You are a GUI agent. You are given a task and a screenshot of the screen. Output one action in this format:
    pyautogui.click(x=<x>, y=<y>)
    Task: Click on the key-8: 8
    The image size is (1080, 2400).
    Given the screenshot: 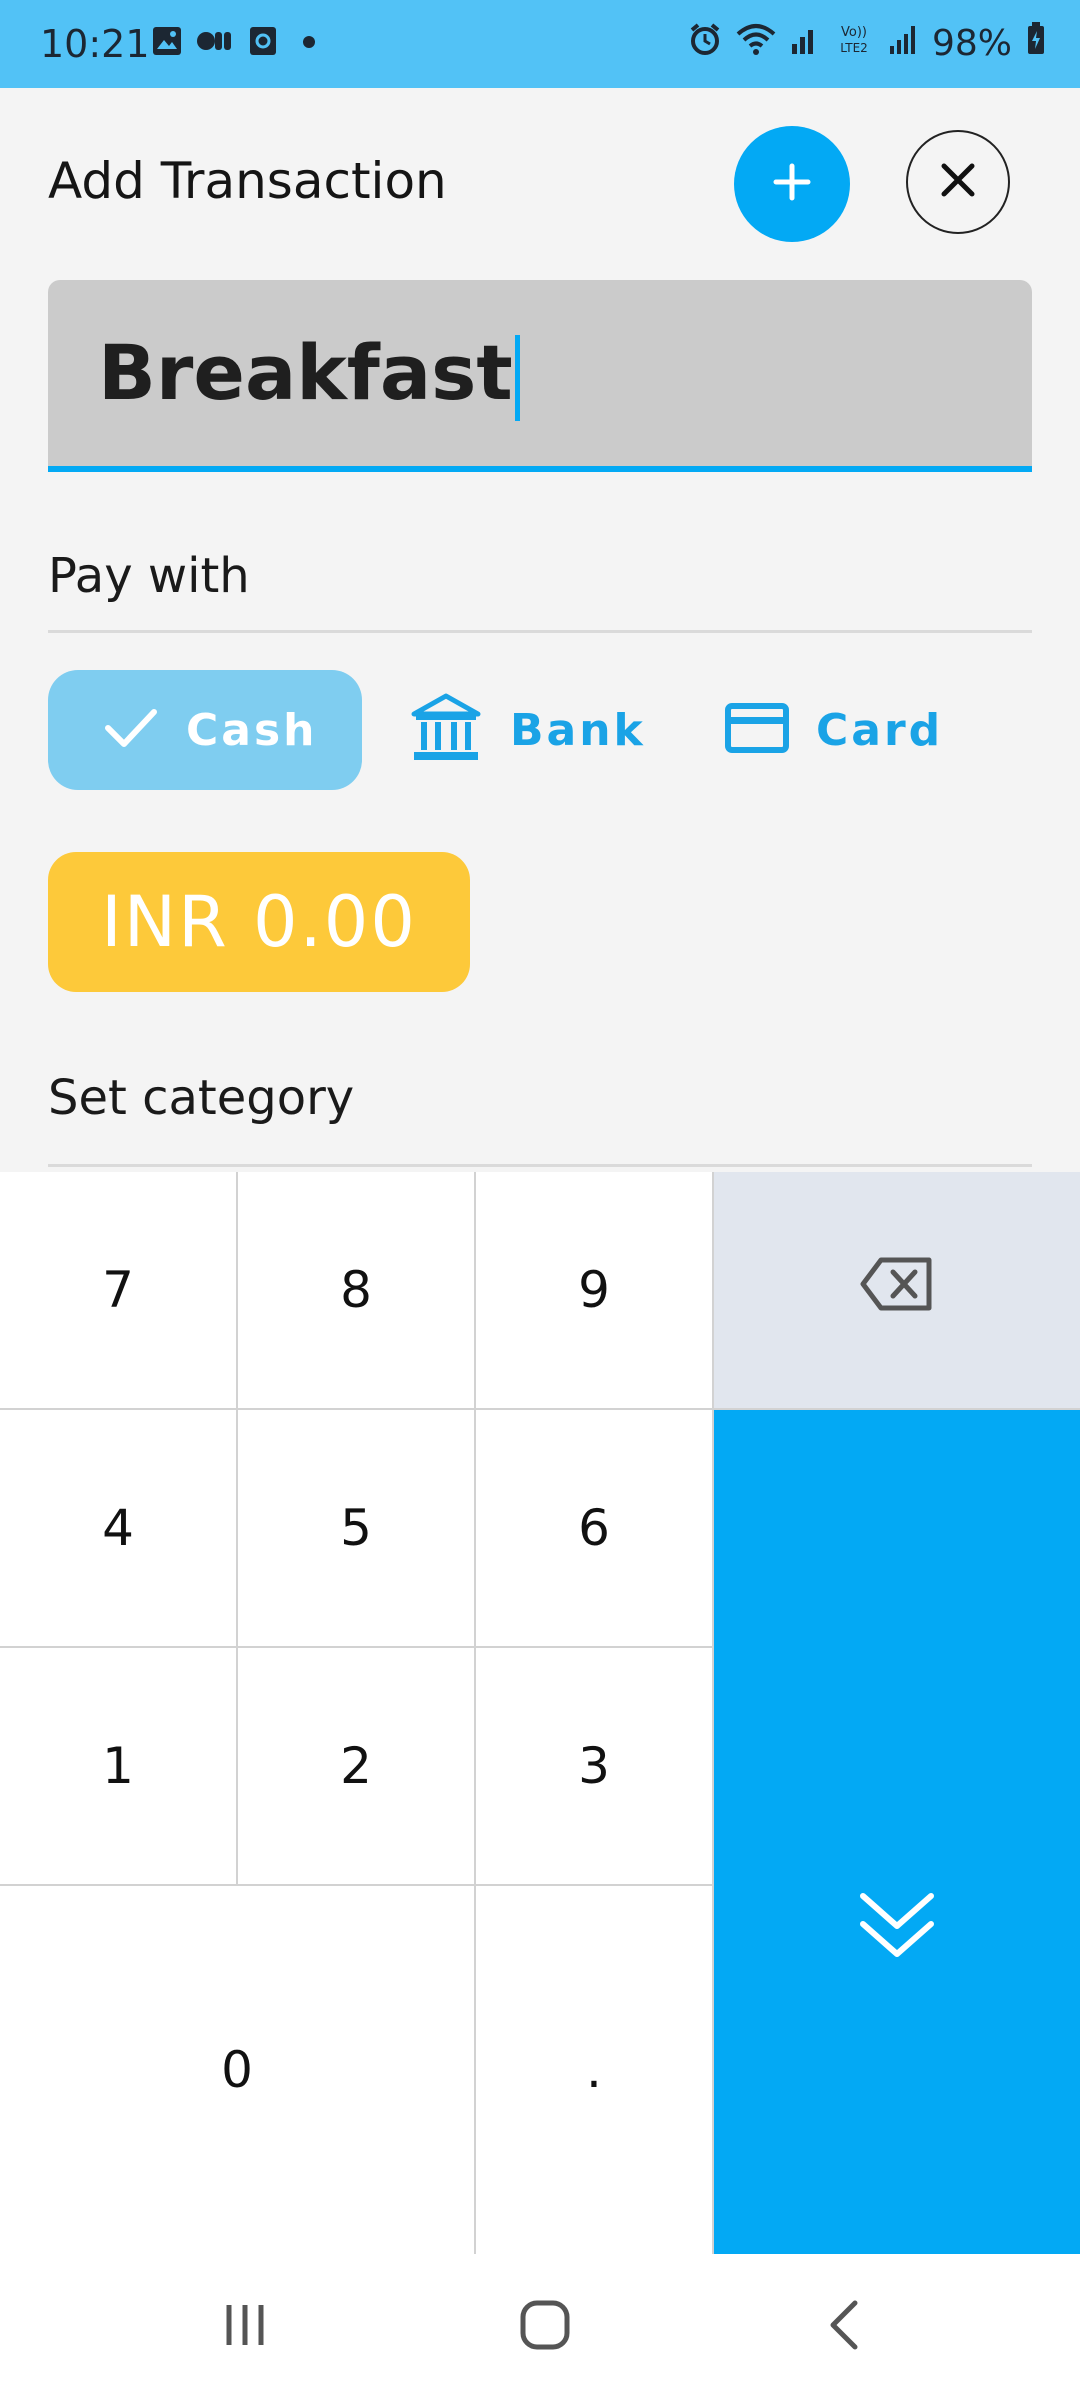 What is the action you would take?
    pyautogui.click(x=357, y=1291)
    